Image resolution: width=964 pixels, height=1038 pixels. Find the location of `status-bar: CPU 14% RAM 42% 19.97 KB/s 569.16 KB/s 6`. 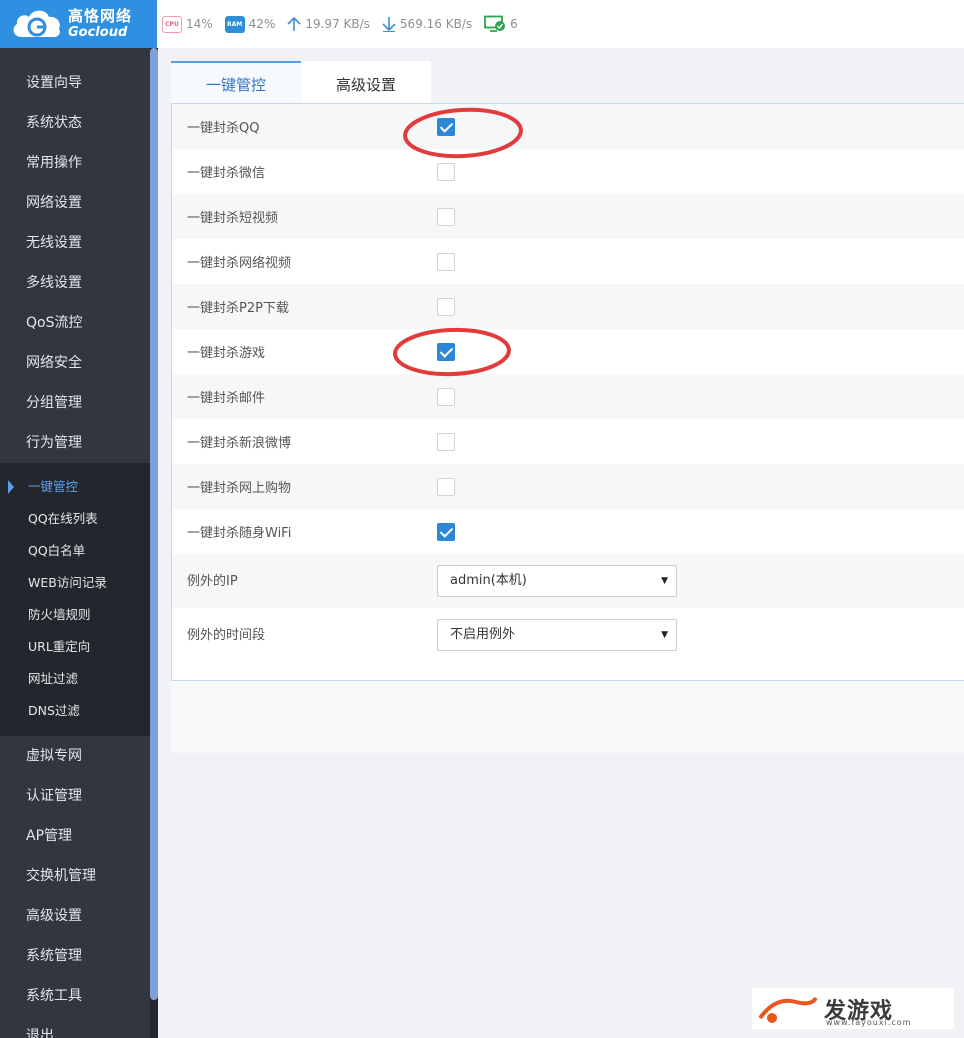

status-bar: CPU 14% RAM 42% 19.97 KB/s 569.16 KB/s 6 is located at coordinates (346, 24).